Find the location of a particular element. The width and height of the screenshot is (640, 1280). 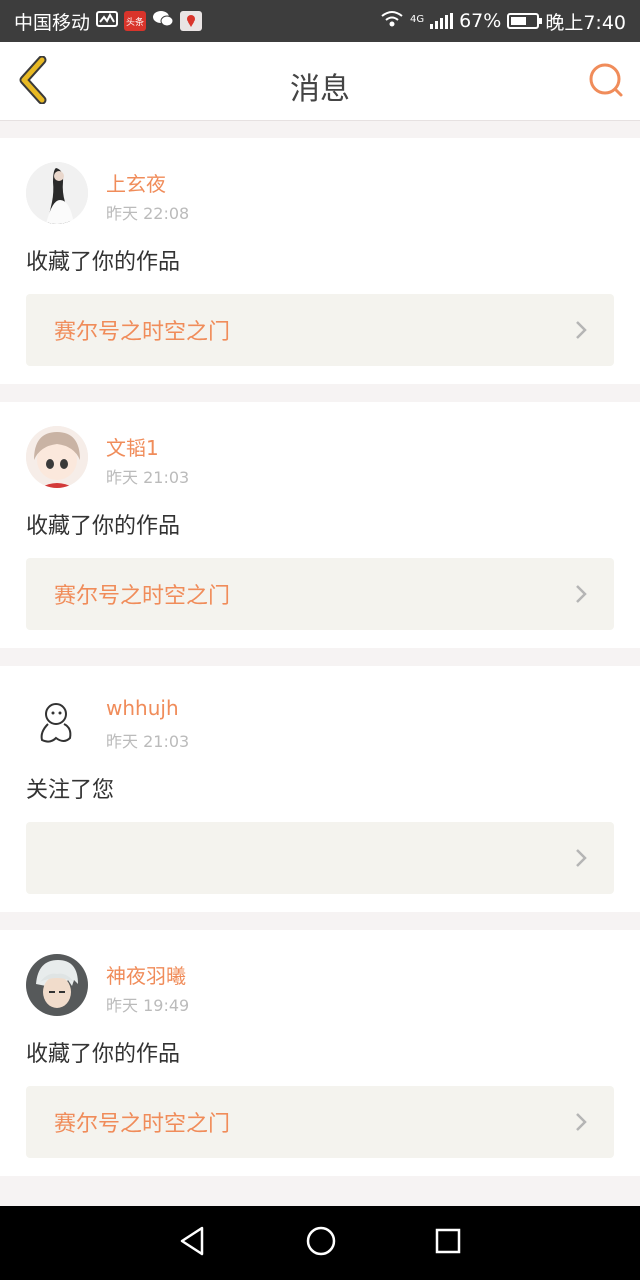

search-icon is located at coordinates (606, 80).